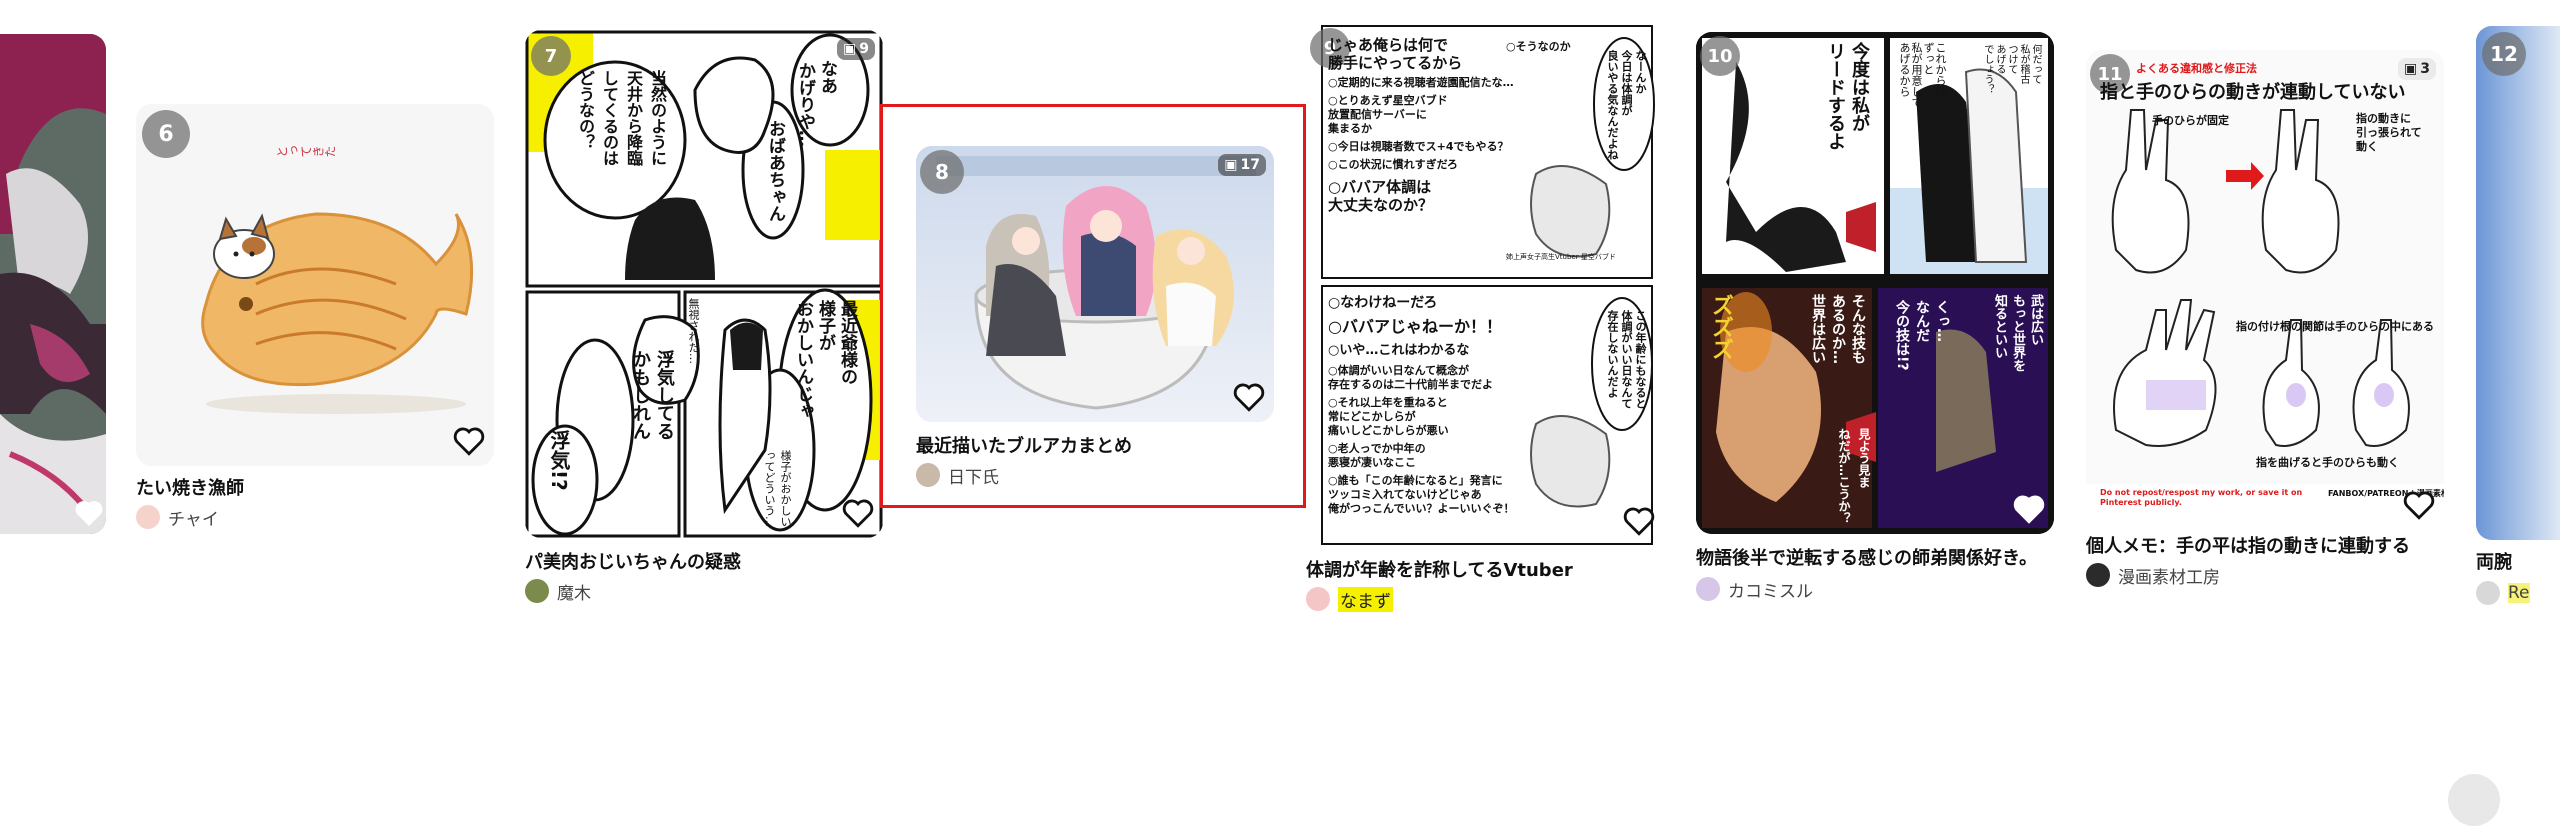 The image size is (2560, 826). I want to click on manga-text: 天井から降臨, so click(633, 118).